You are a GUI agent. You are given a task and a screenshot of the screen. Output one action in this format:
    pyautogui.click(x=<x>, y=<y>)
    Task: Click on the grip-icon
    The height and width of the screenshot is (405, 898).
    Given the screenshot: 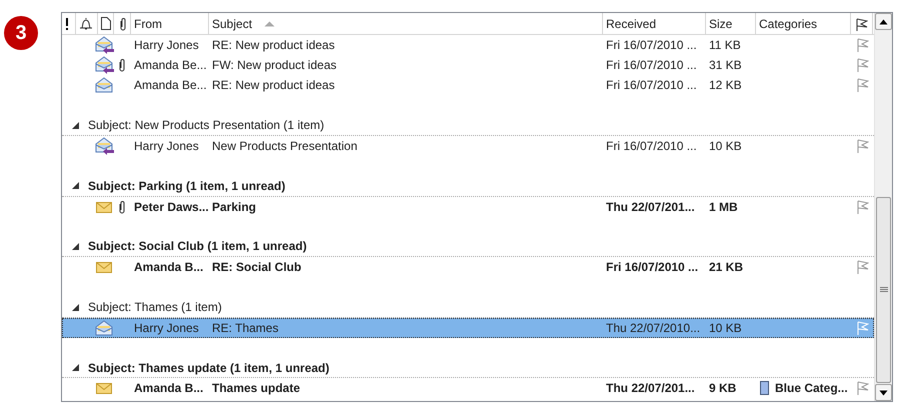 What is the action you would take?
    pyautogui.click(x=884, y=290)
    